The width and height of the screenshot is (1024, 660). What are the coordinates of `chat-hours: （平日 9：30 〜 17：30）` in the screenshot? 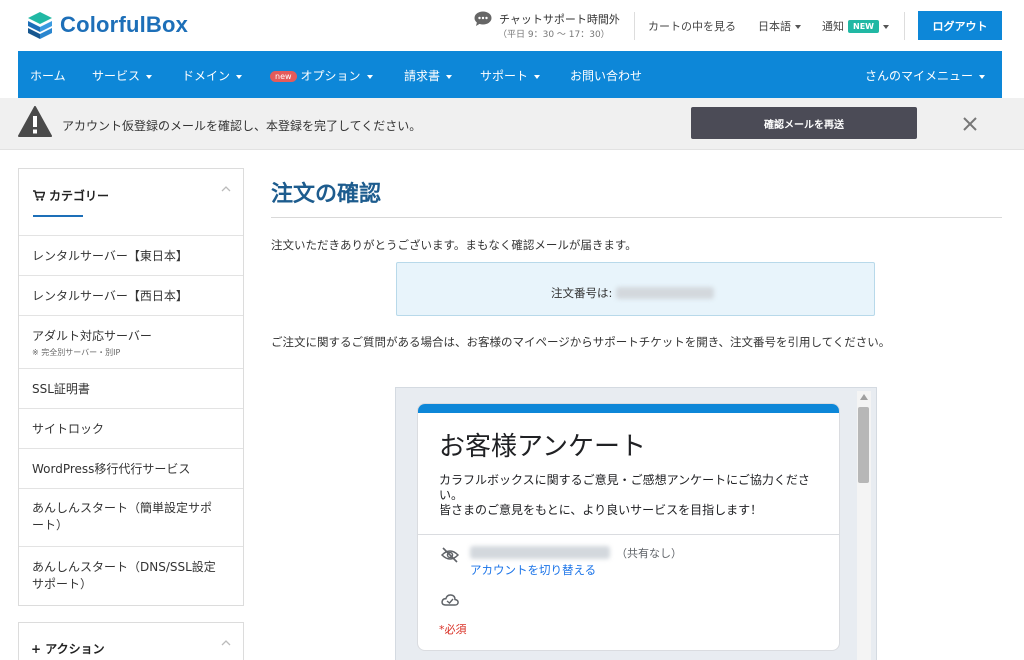 It's located at (554, 35).